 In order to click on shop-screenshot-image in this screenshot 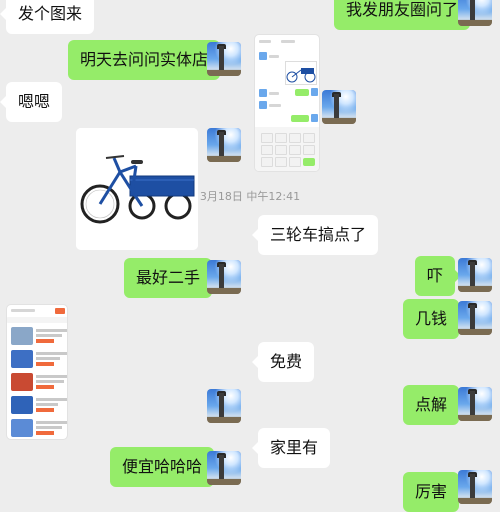, I will do `click(37, 372)`.